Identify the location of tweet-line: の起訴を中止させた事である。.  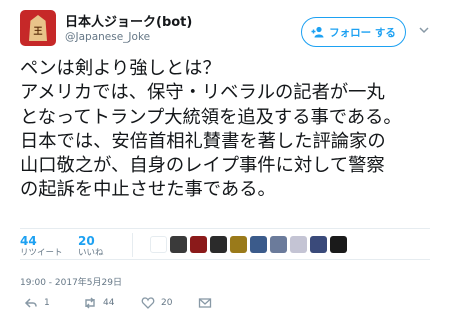
(148, 190).